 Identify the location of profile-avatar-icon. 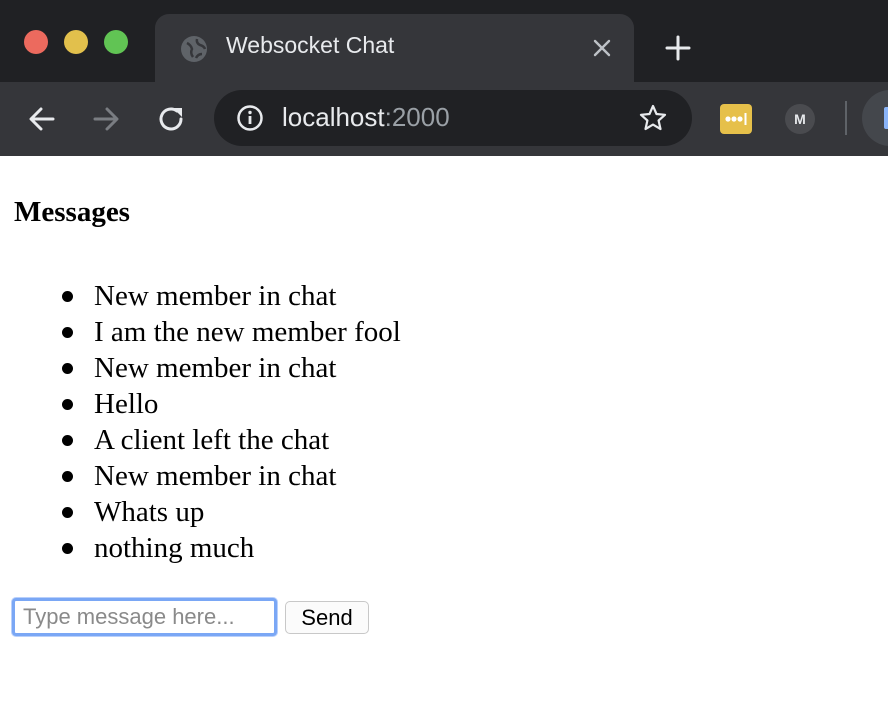
(886, 118).